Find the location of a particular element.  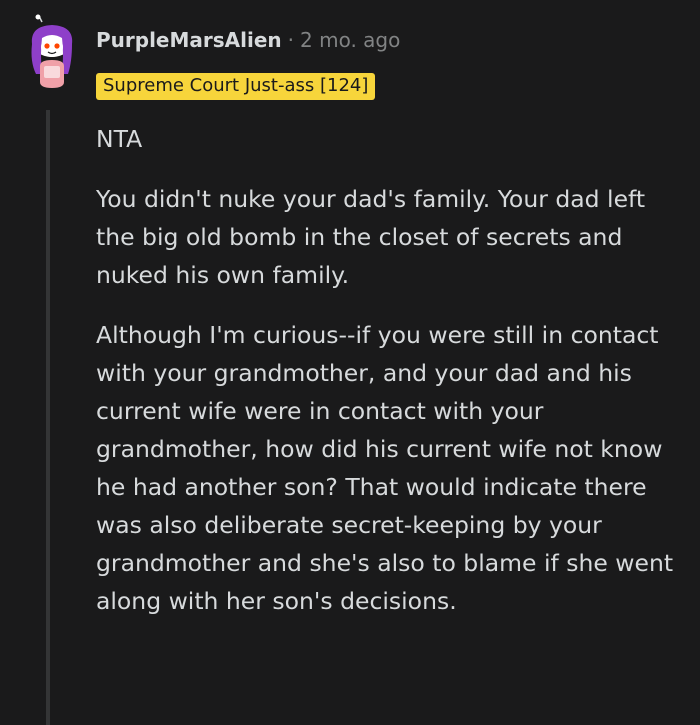

avatar is located at coordinates (51, 52).